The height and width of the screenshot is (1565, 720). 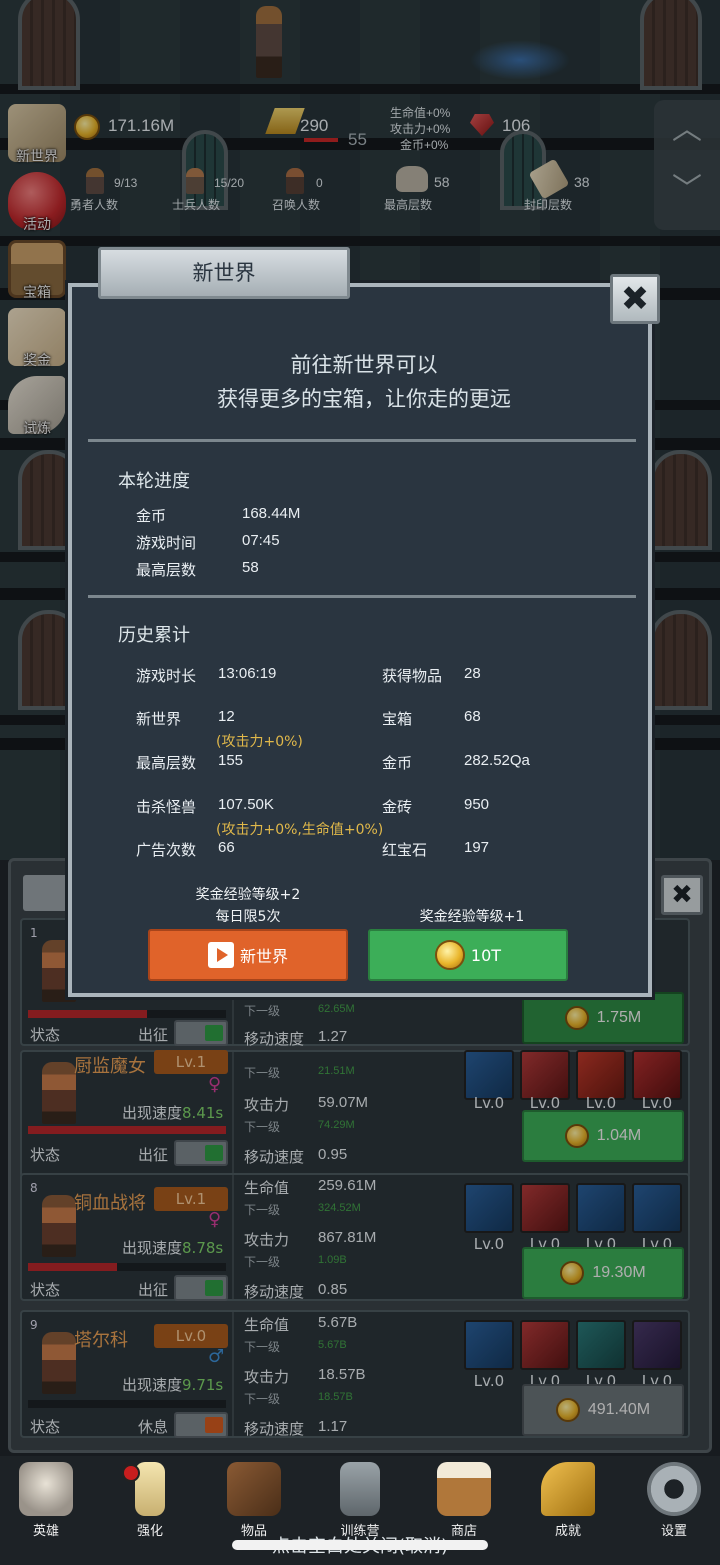 I want to click on beer-mug-icon, so click(x=464, y=1489).